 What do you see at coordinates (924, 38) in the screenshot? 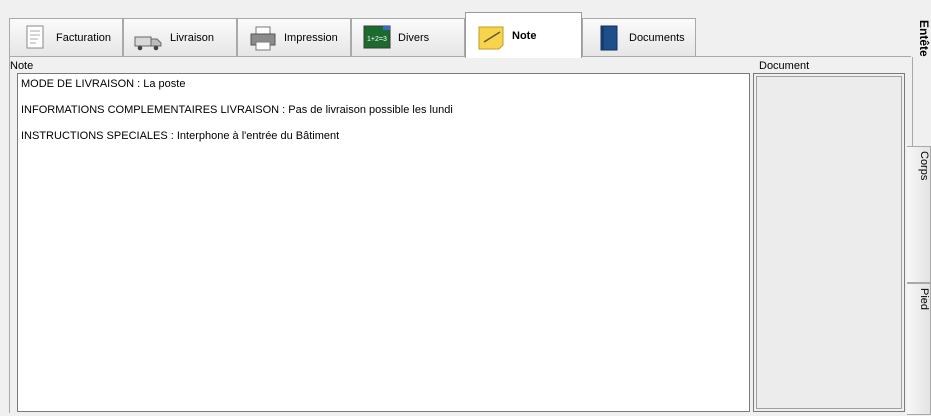
I see `side-title-entete: Entête` at bounding box center [924, 38].